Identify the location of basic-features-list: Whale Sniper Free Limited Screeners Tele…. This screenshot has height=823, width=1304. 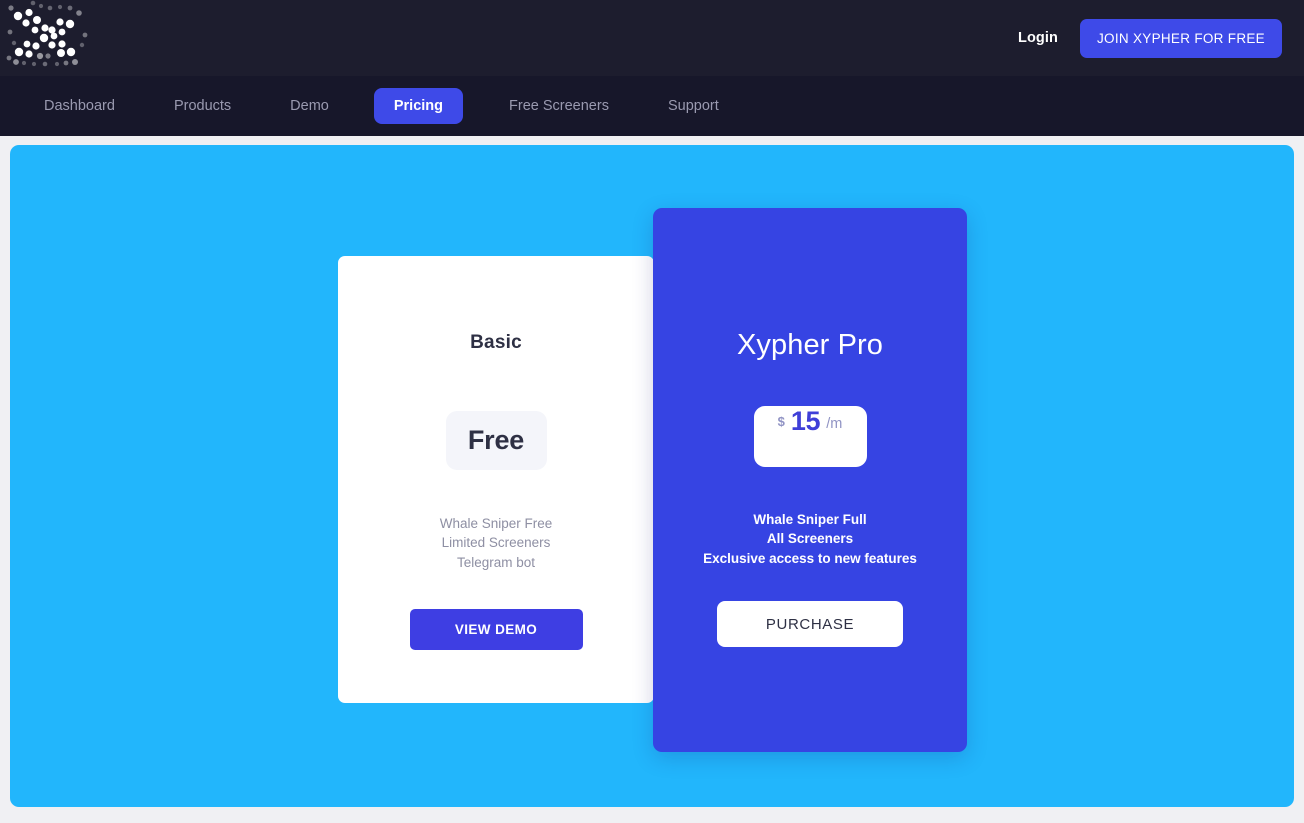
(496, 543).